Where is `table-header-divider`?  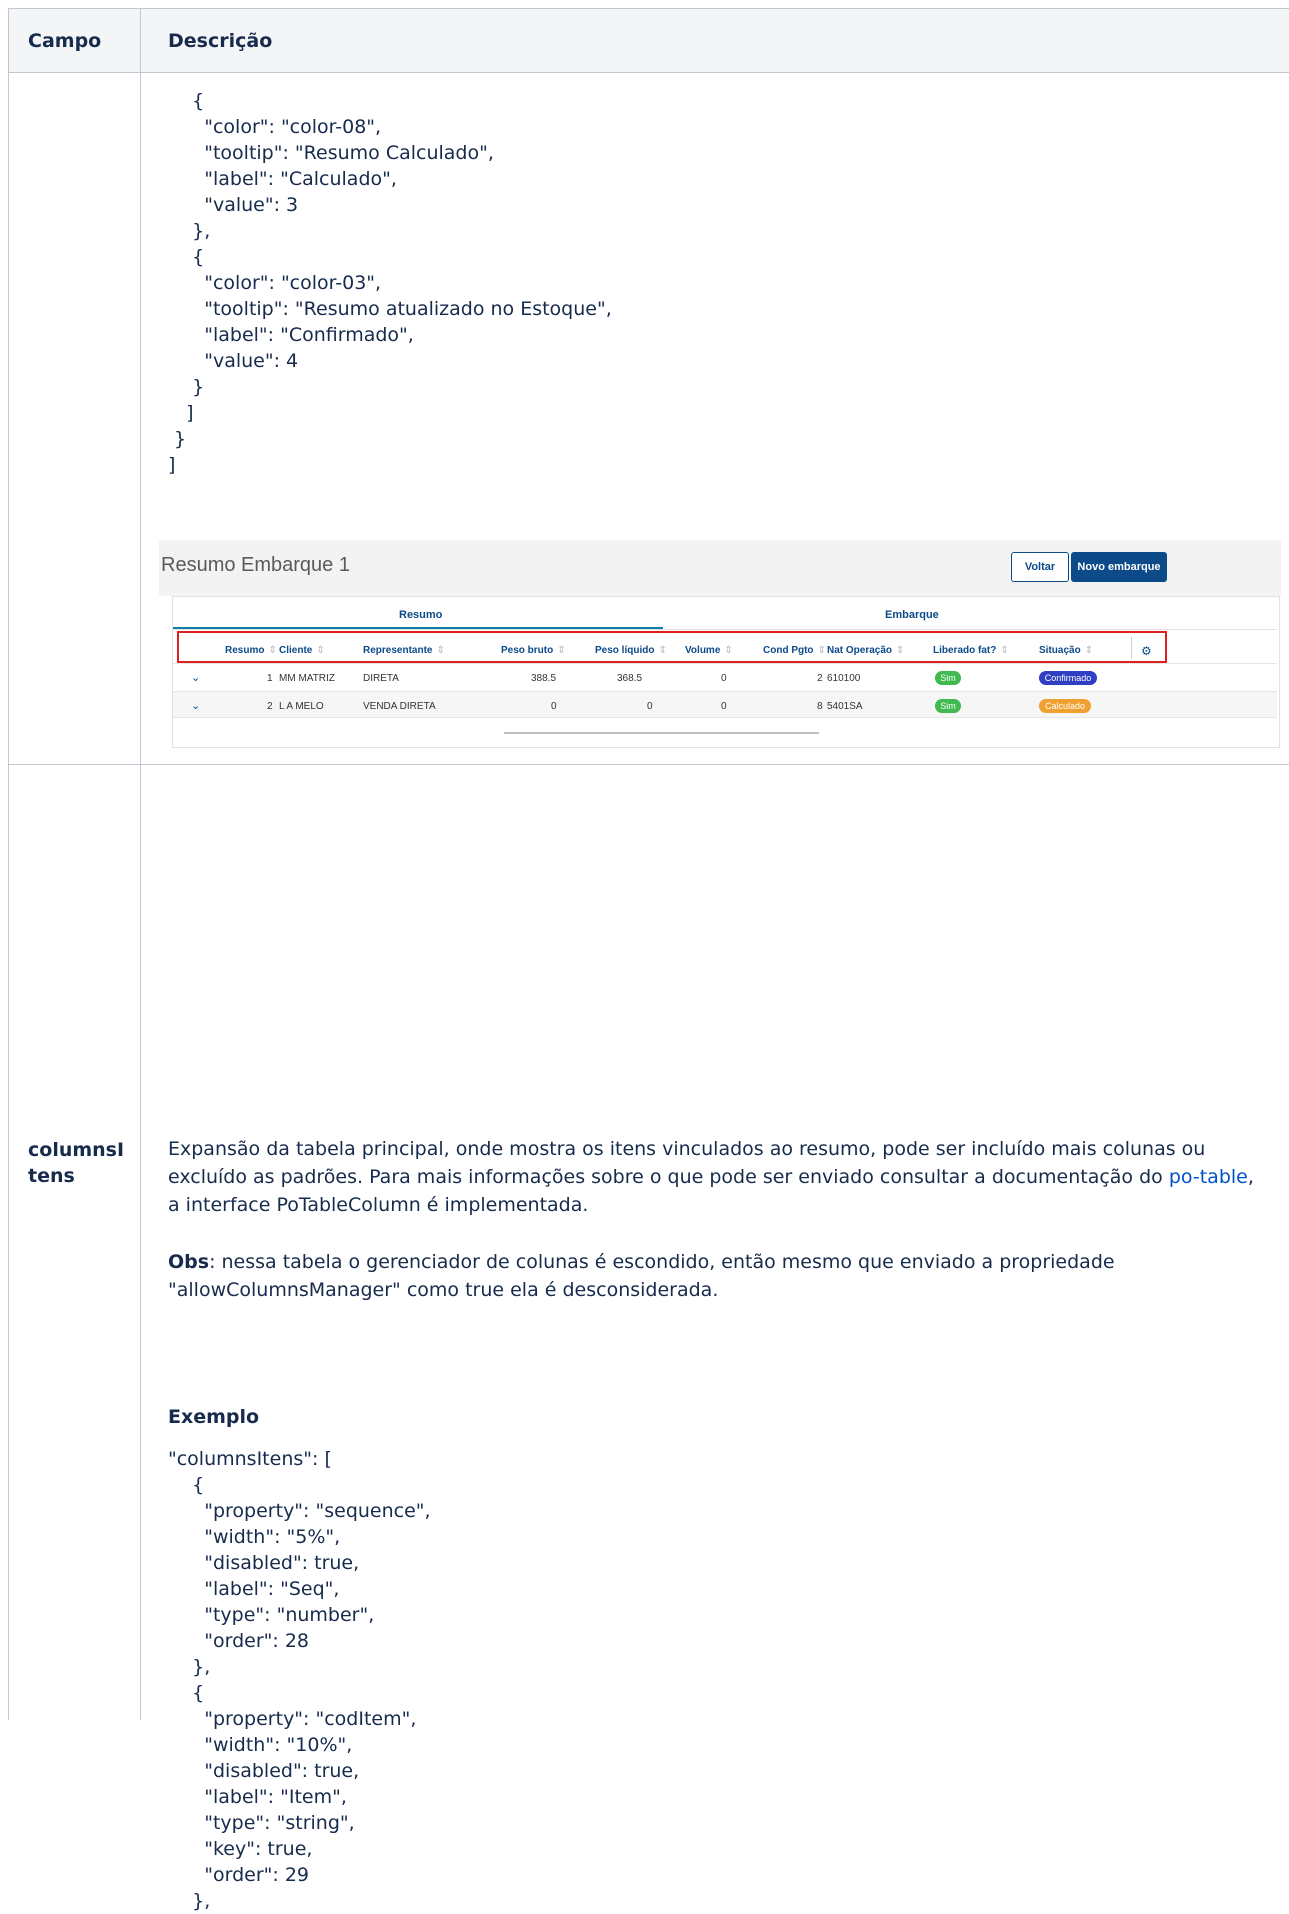 table-header-divider is located at coordinates (648, 72).